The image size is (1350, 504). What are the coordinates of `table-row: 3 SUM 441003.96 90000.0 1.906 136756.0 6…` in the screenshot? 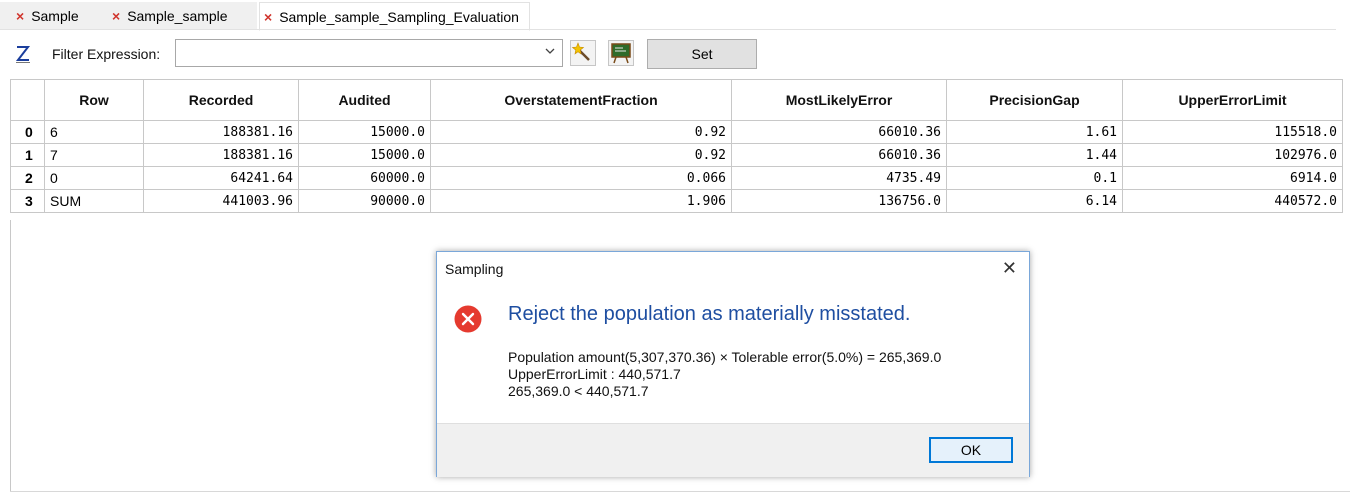 It's located at (676, 201).